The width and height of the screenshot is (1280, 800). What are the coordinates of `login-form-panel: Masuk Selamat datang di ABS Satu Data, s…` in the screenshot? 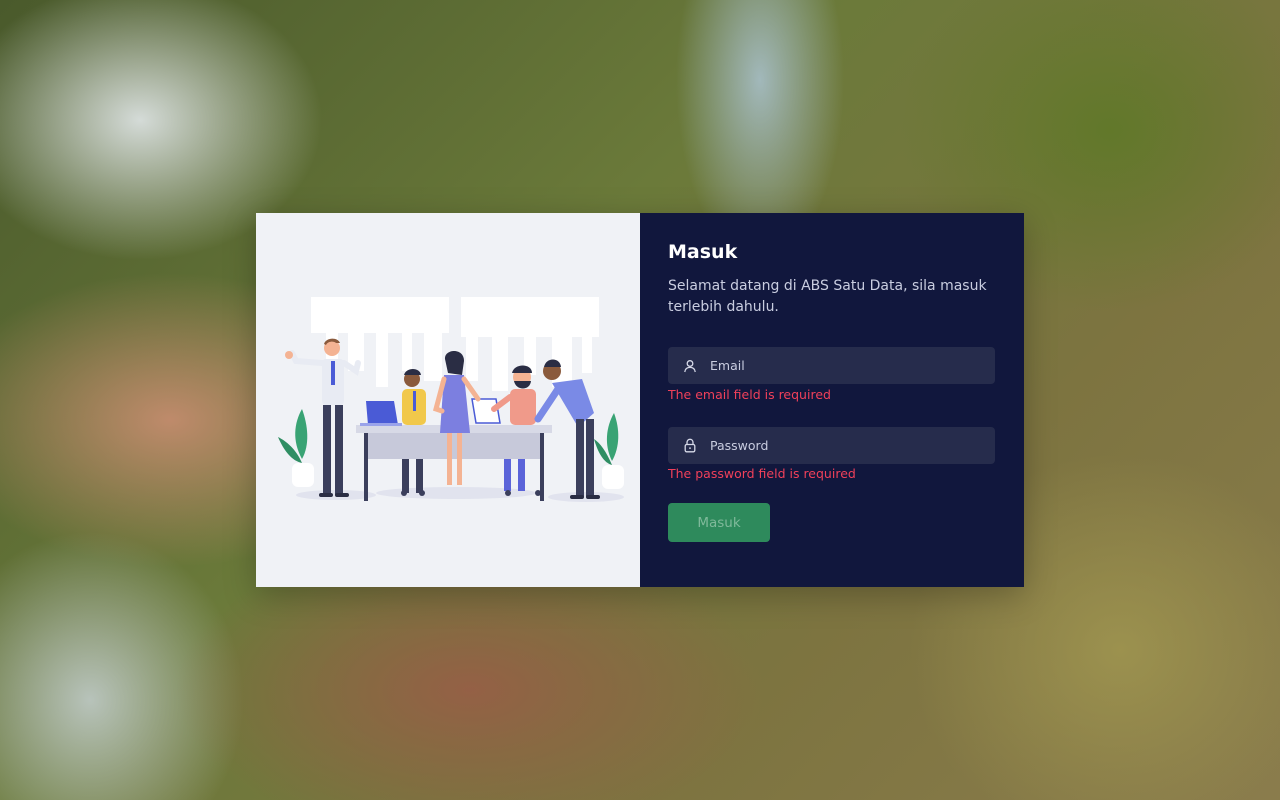 It's located at (832, 400).